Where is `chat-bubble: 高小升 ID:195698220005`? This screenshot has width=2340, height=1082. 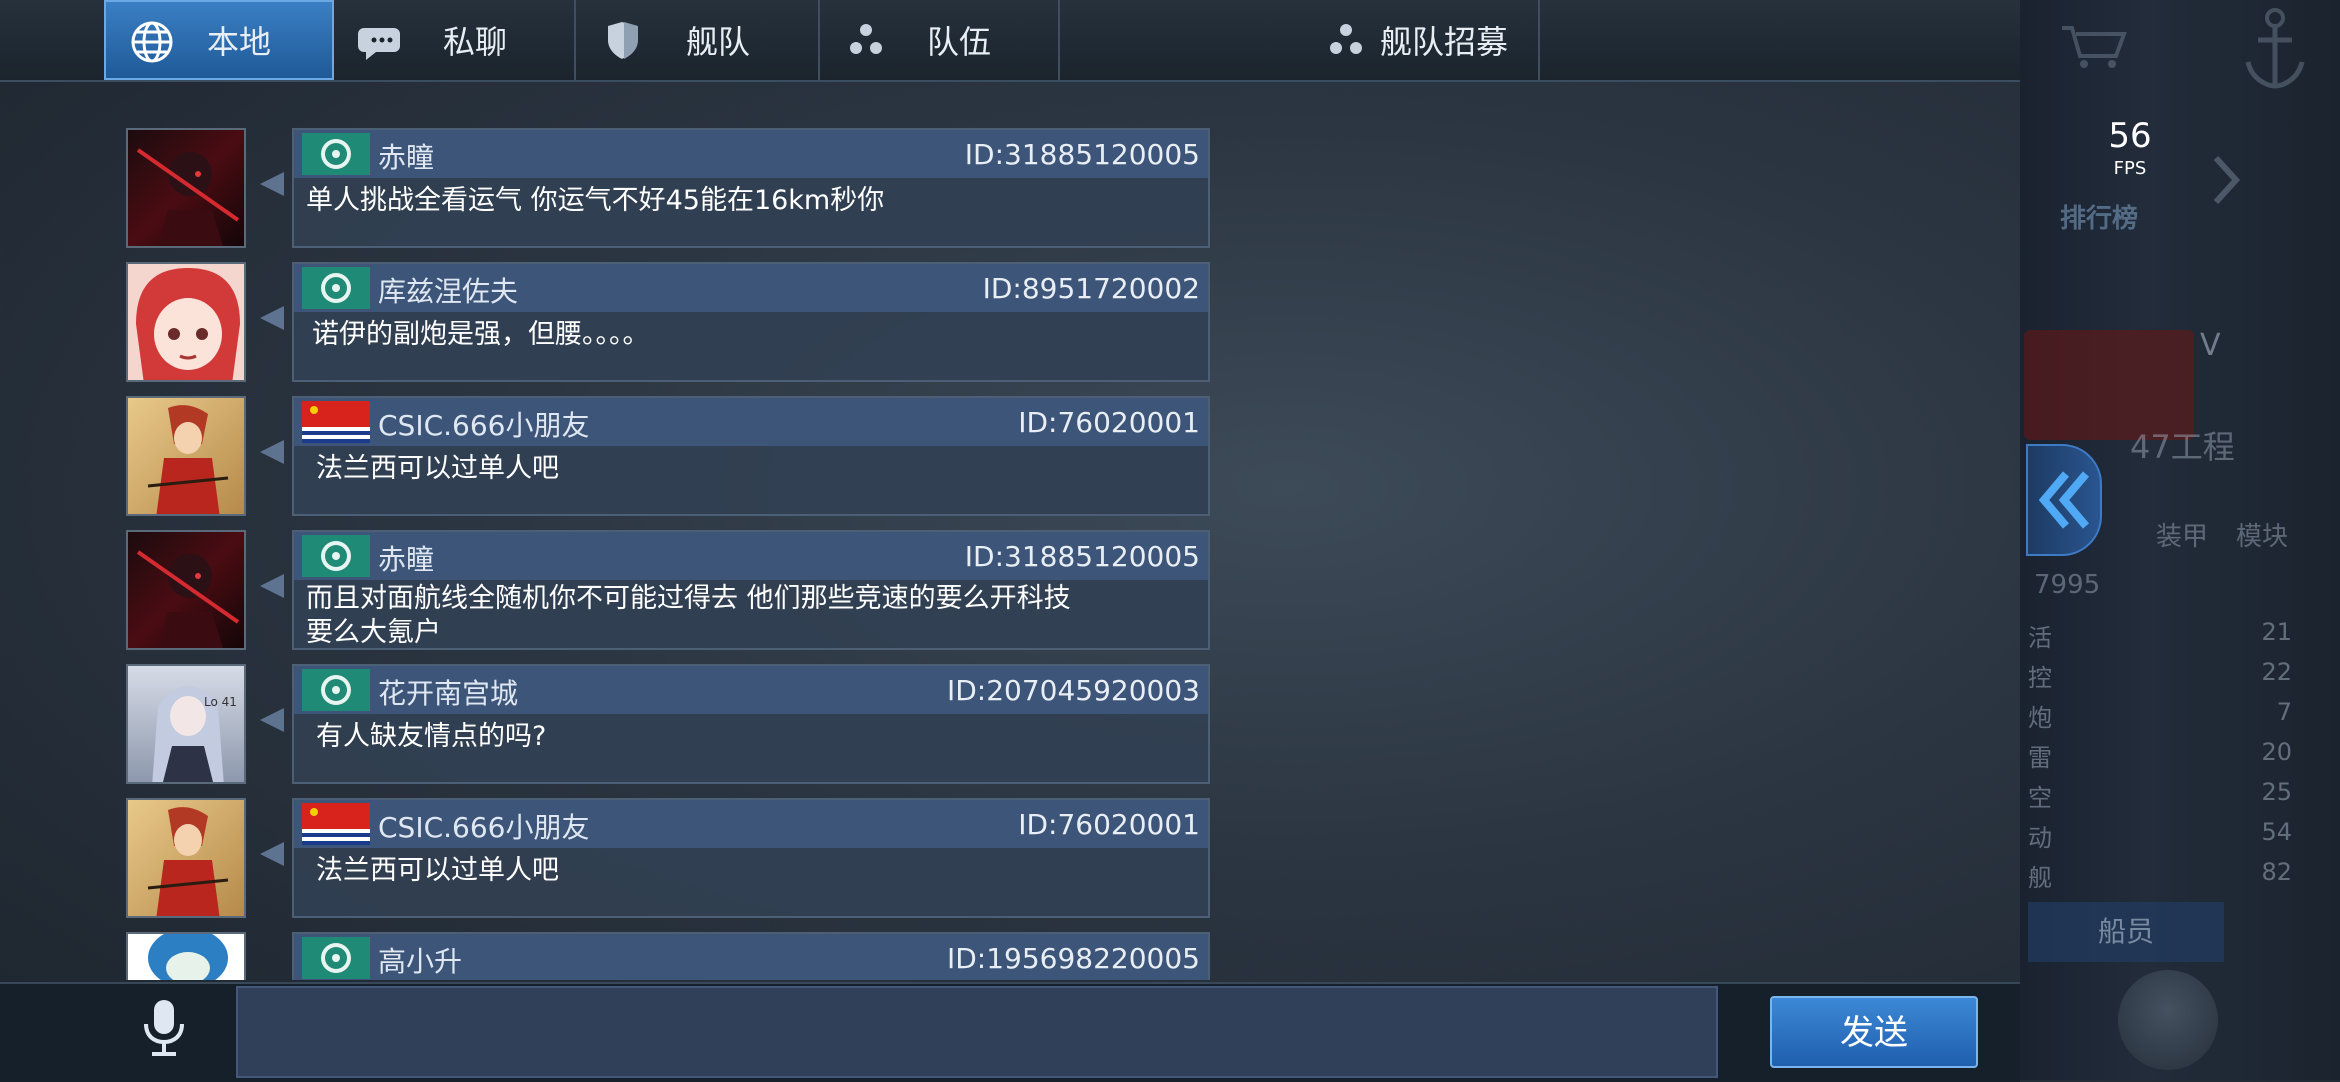
chat-bubble: 高小升 ID:195698220005 is located at coordinates (751, 956).